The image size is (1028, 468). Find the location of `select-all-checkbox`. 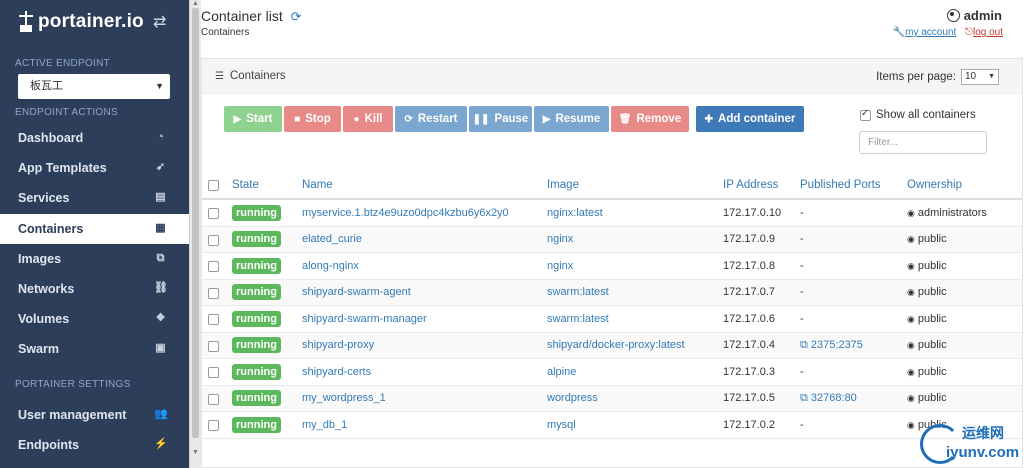

select-all-checkbox is located at coordinates (213, 187).